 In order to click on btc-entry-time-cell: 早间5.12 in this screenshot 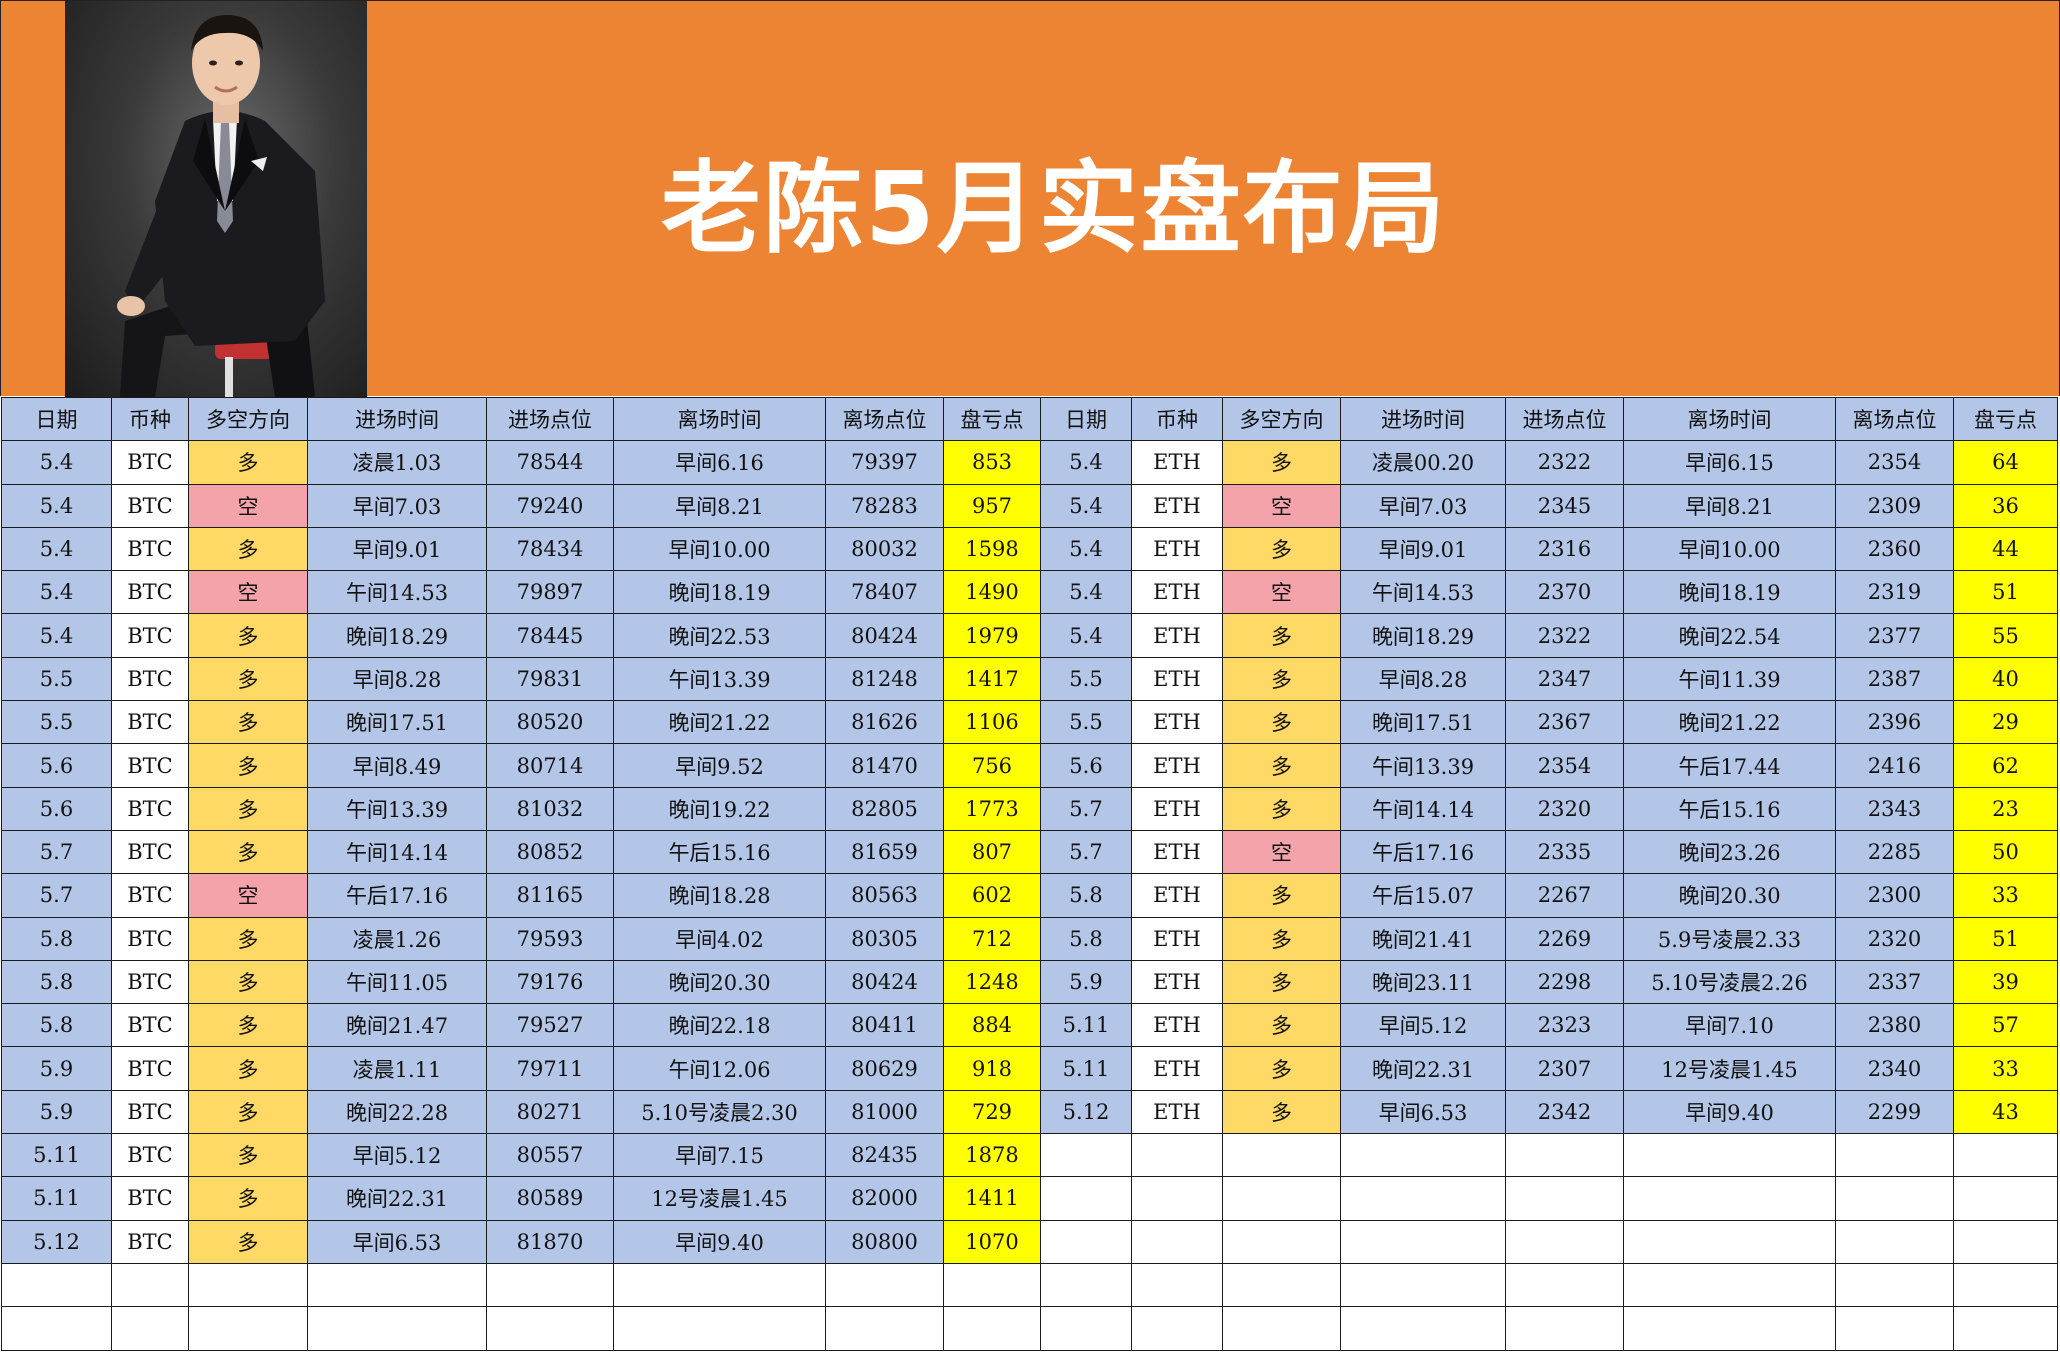, I will do `click(397, 1155)`.